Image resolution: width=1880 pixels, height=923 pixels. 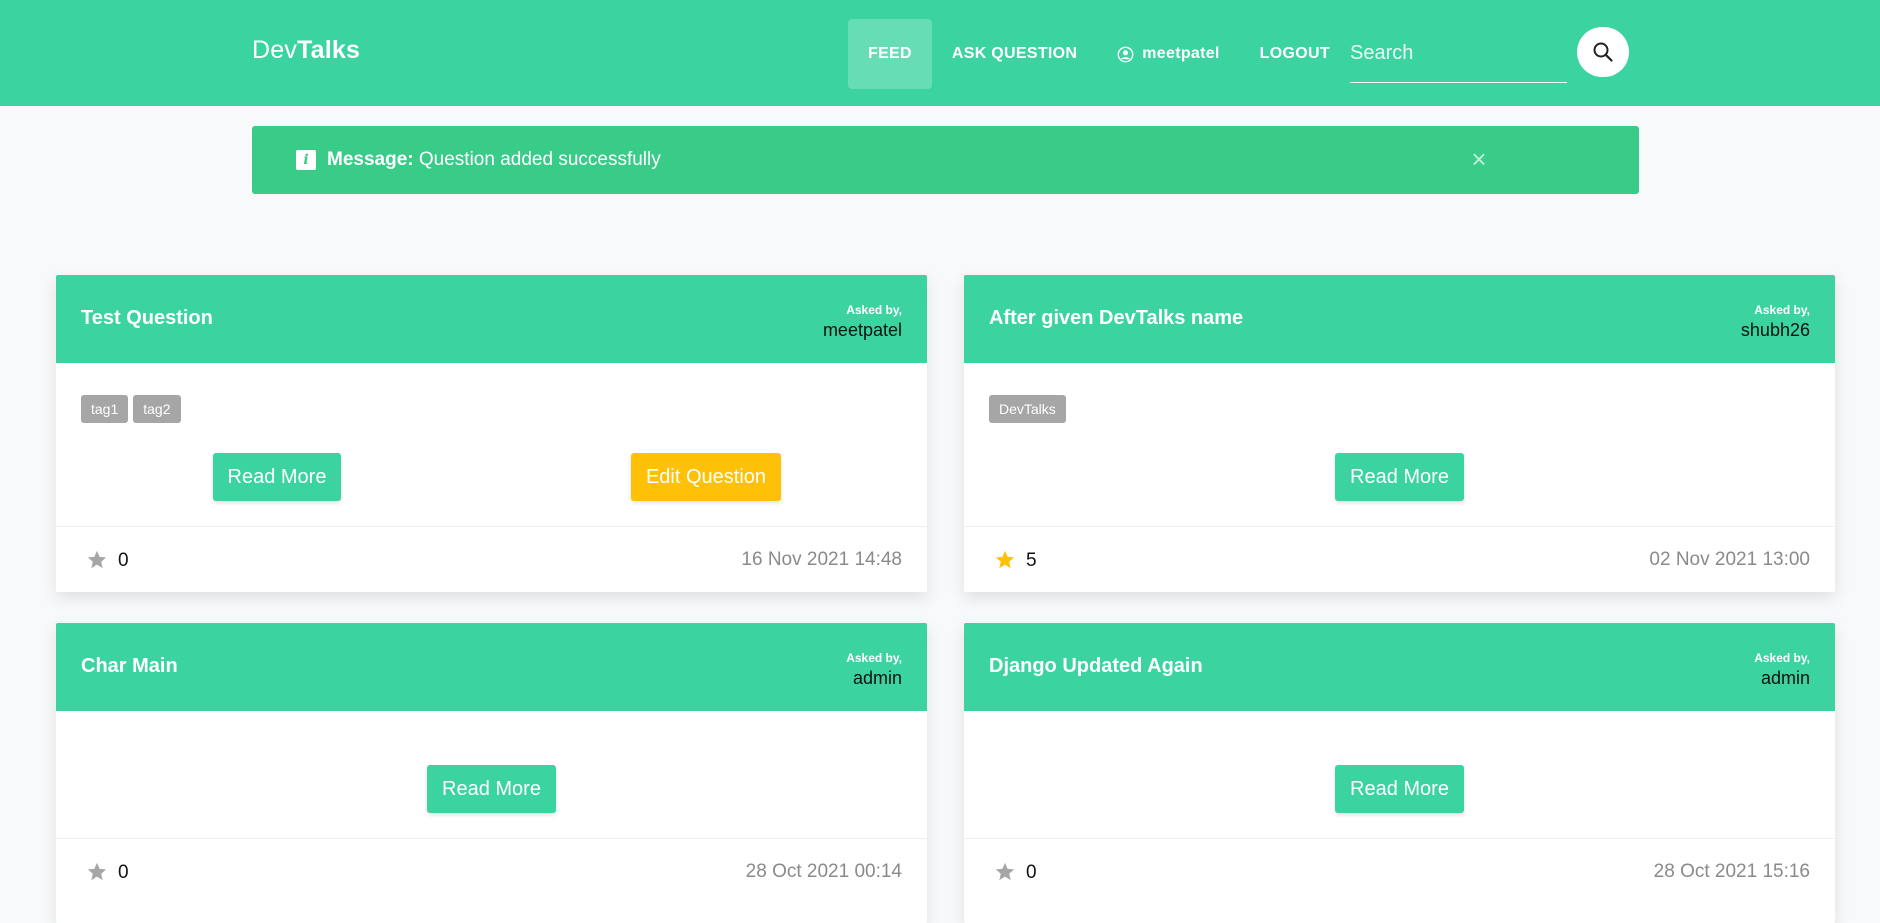 I want to click on card-footer: 0 28 Oct 2021 00:14, so click(x=491, y=871).